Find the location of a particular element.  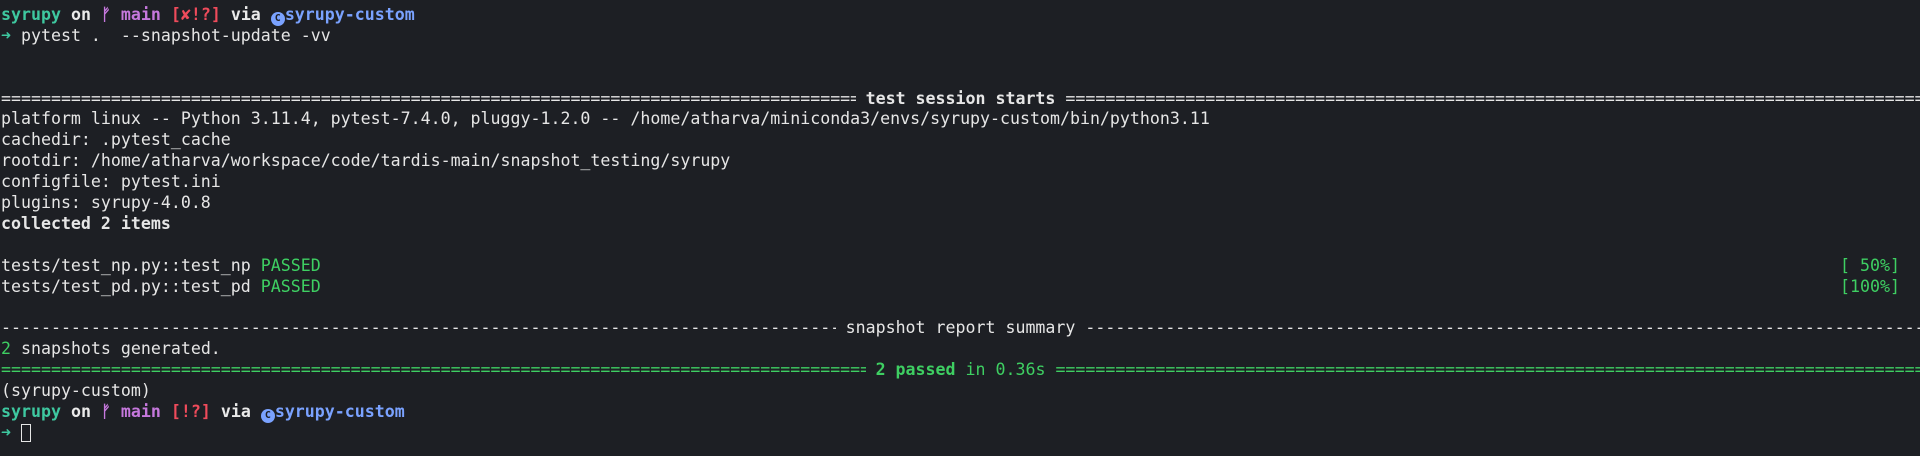

plugins-line: plugins: syrupy-4.0.8 is located at coordinates (106, 203).